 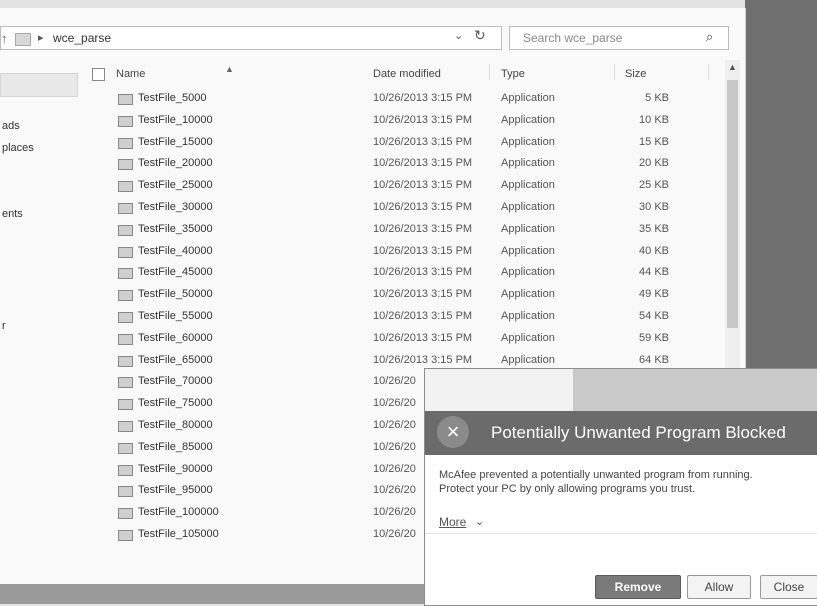 What do you see at coordinates (654, 163) in the screenshot?
I see `file-size: 20 KB` at bounding box center [654, 163].